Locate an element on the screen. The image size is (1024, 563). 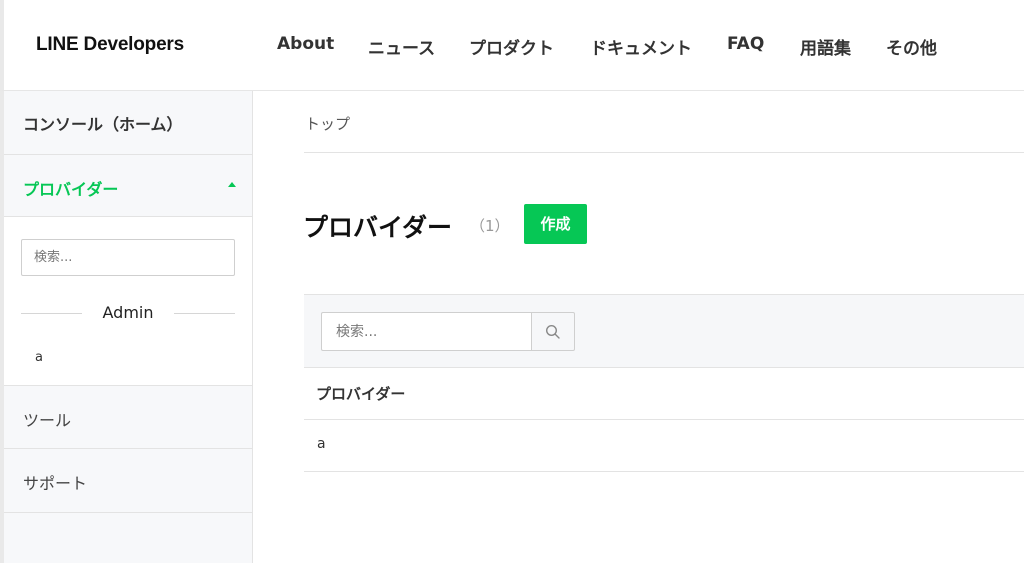
sidebar-item-console: コンソール（ホーム） is located at coordinates (128, 123).